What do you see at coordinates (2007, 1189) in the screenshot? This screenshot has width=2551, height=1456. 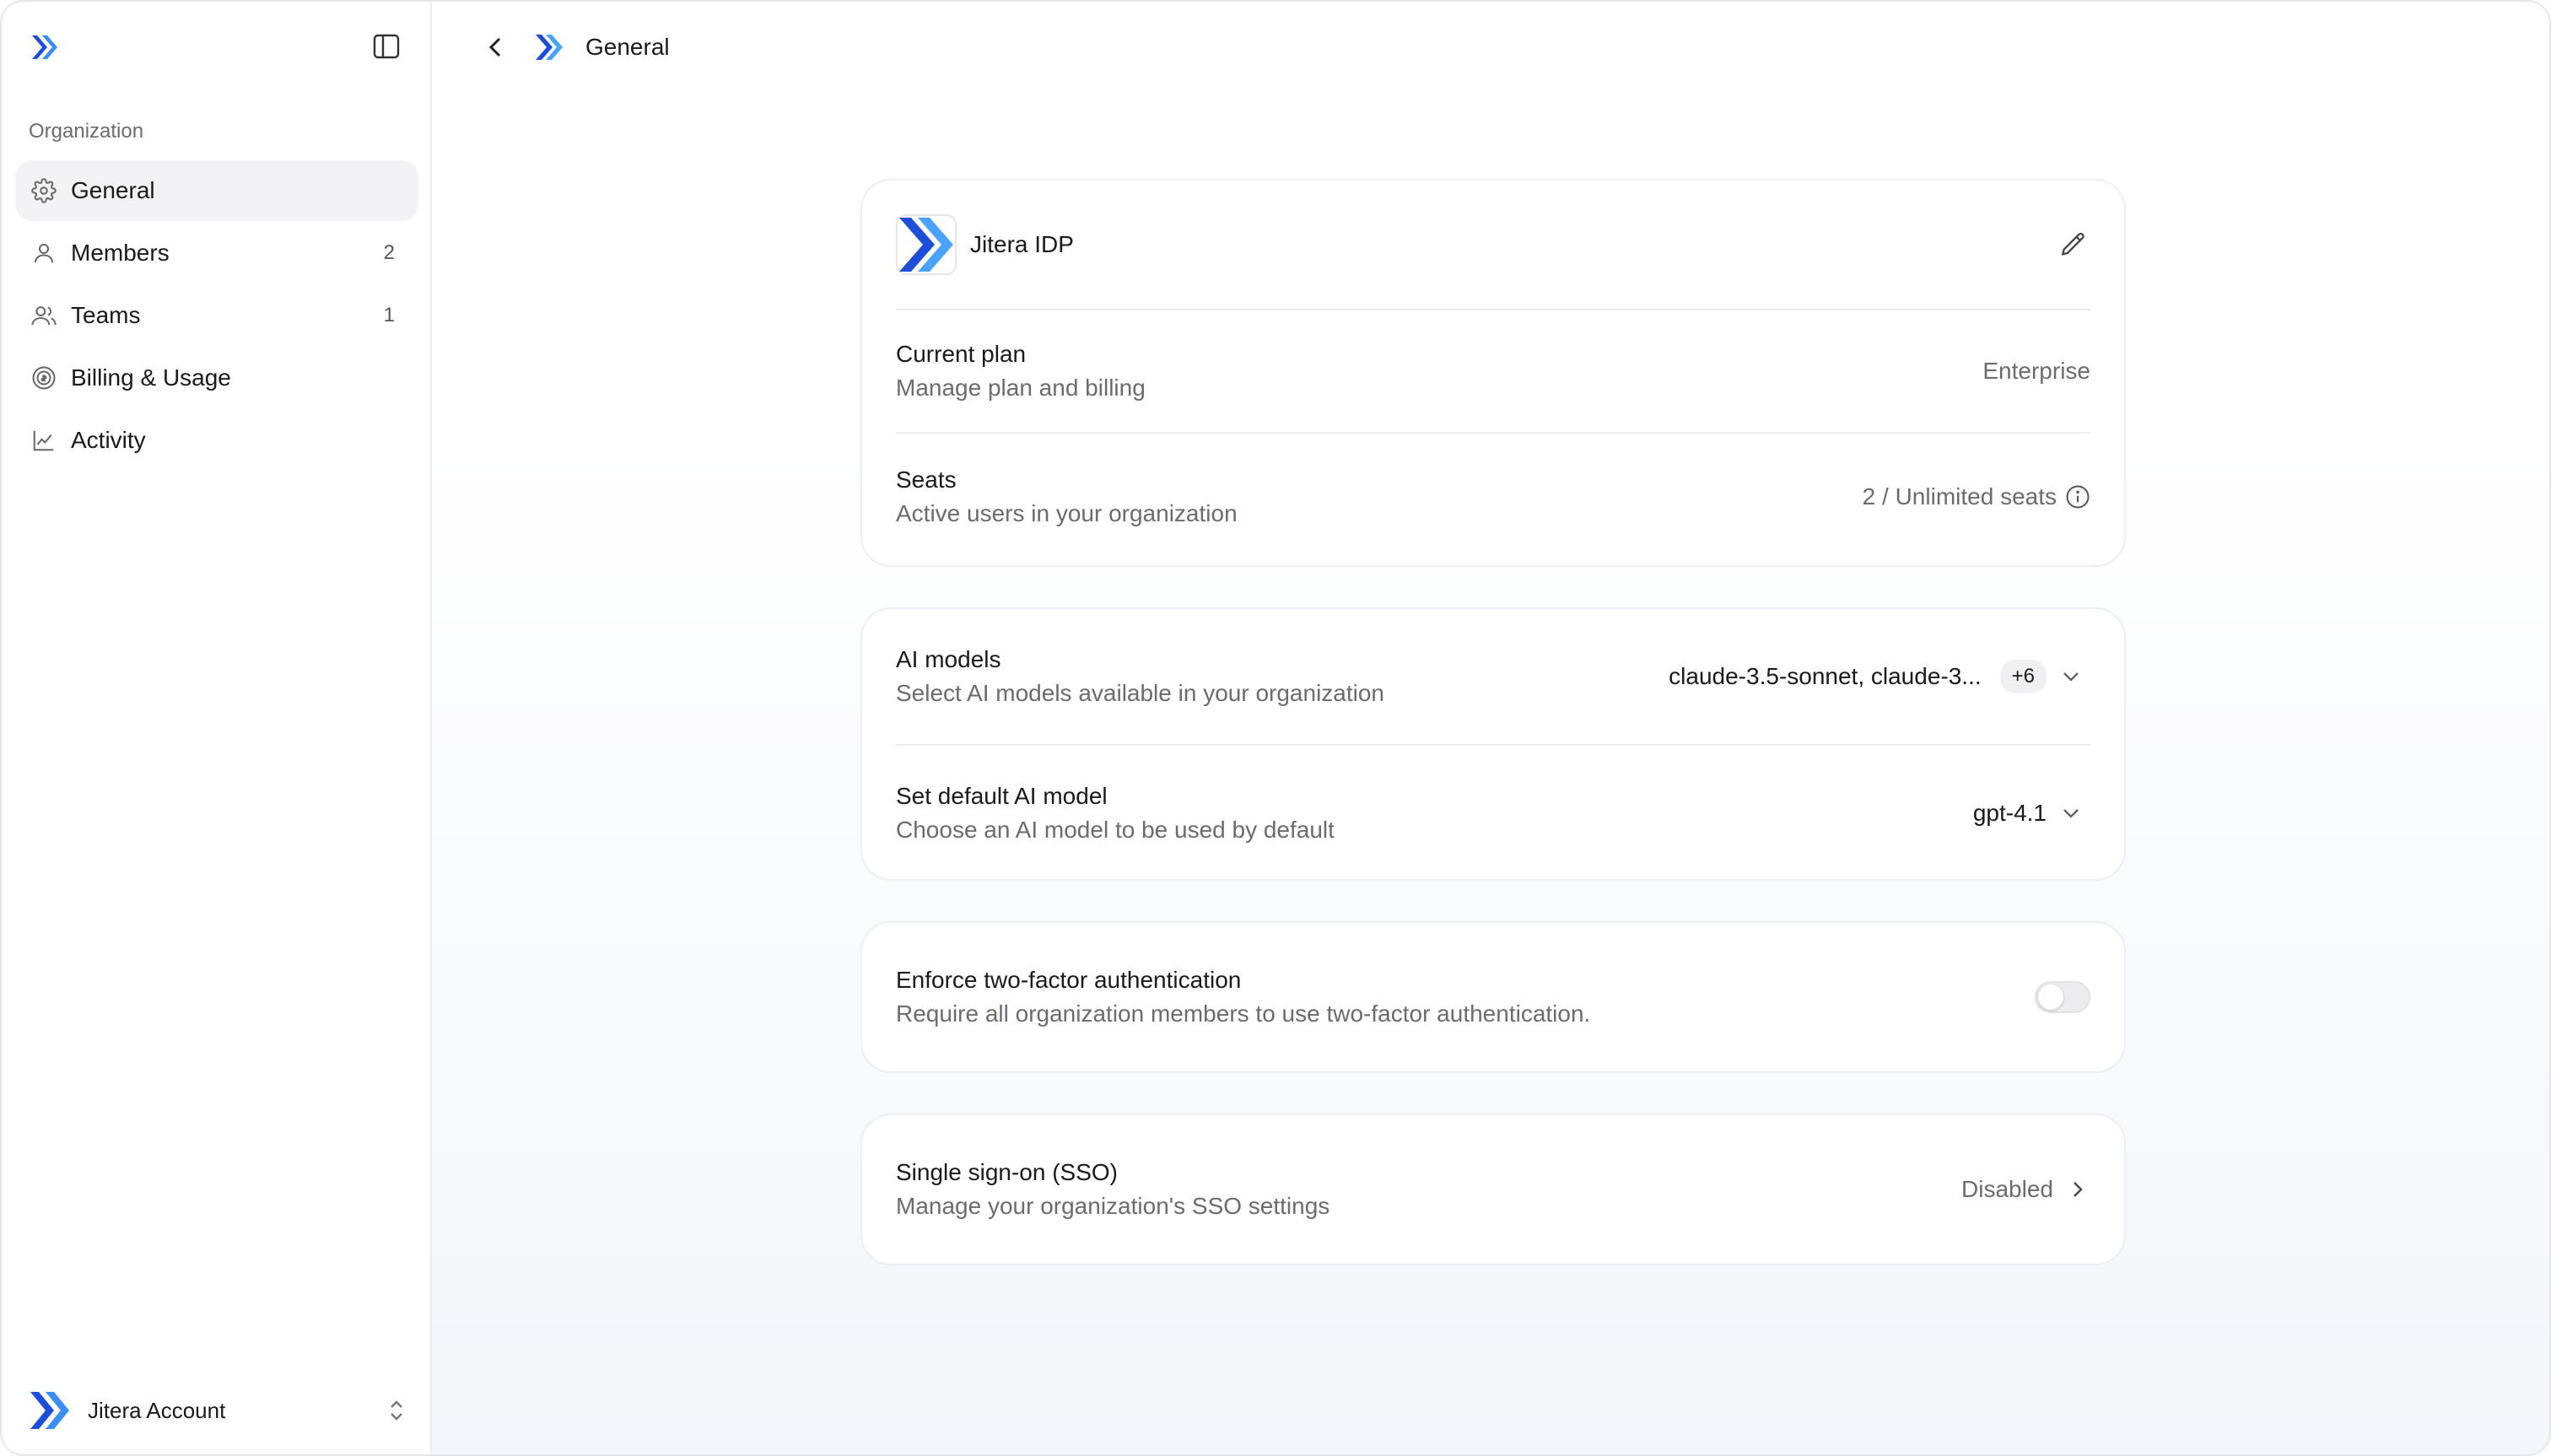 I see `sso-status: Disabled` at bounding box center [2007, 1189].